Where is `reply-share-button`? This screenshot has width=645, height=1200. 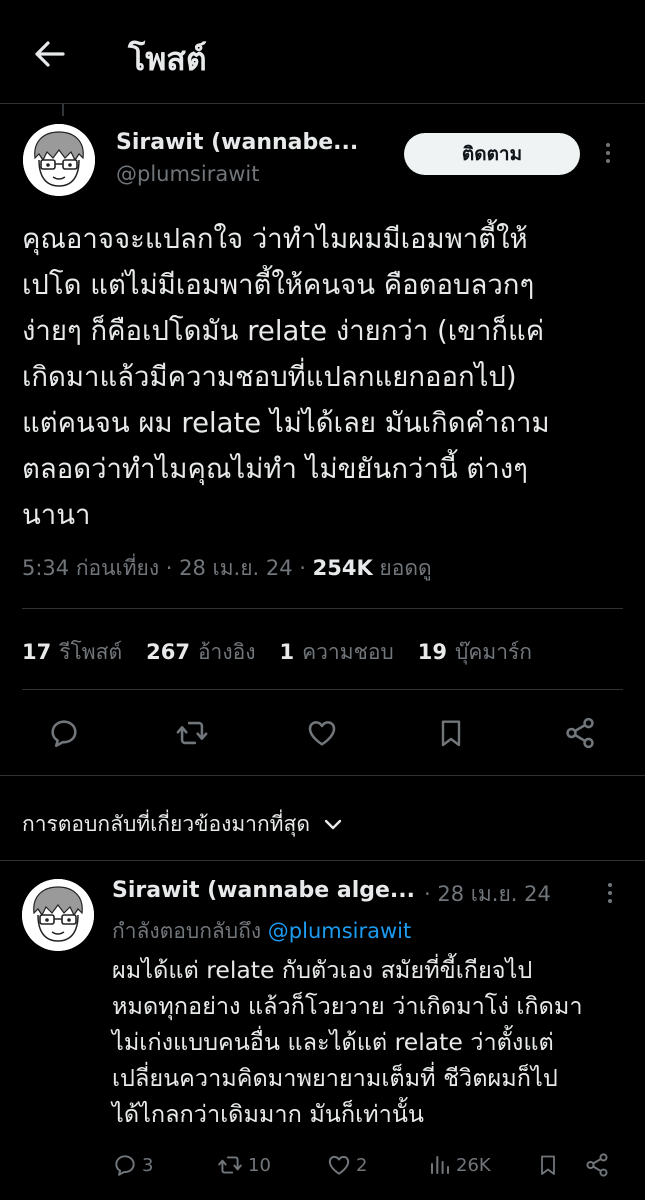 reply-share-button is located at coordinates (597, 1165).